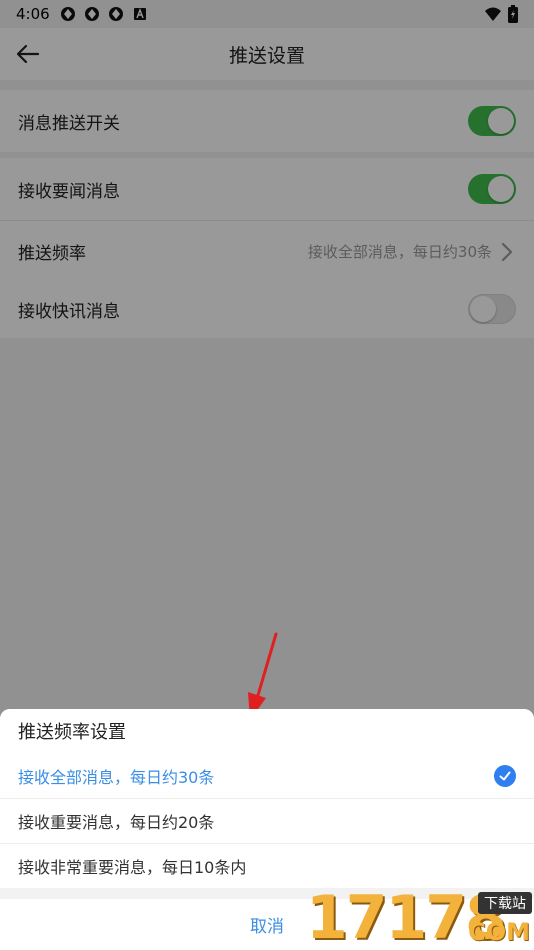  I want to click on sheet-title: 推送频率设置, so click(72, 732).